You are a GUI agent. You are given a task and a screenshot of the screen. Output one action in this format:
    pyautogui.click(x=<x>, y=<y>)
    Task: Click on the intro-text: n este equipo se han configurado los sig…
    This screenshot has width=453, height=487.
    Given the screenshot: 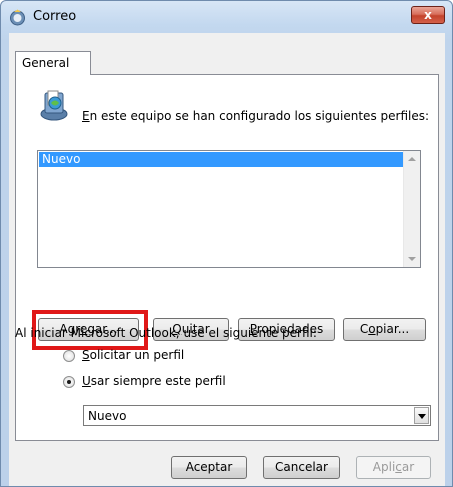 What is the action you would take?
    pyautogui.click(x=259, y=116)
    